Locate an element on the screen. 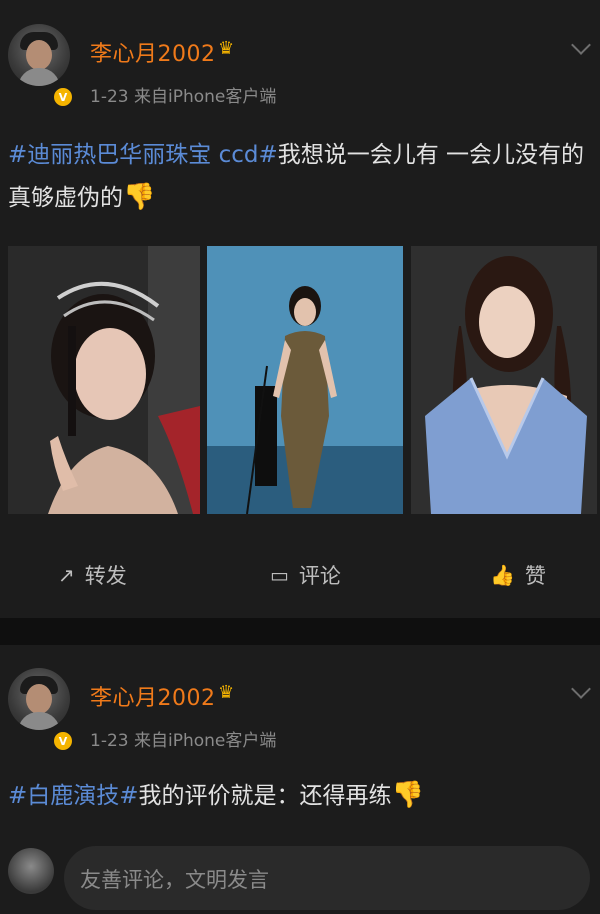 Image resolution: width=600 pixels, height=914 pixels. comment-icon: ▭ is located at coordinates (279, 575).